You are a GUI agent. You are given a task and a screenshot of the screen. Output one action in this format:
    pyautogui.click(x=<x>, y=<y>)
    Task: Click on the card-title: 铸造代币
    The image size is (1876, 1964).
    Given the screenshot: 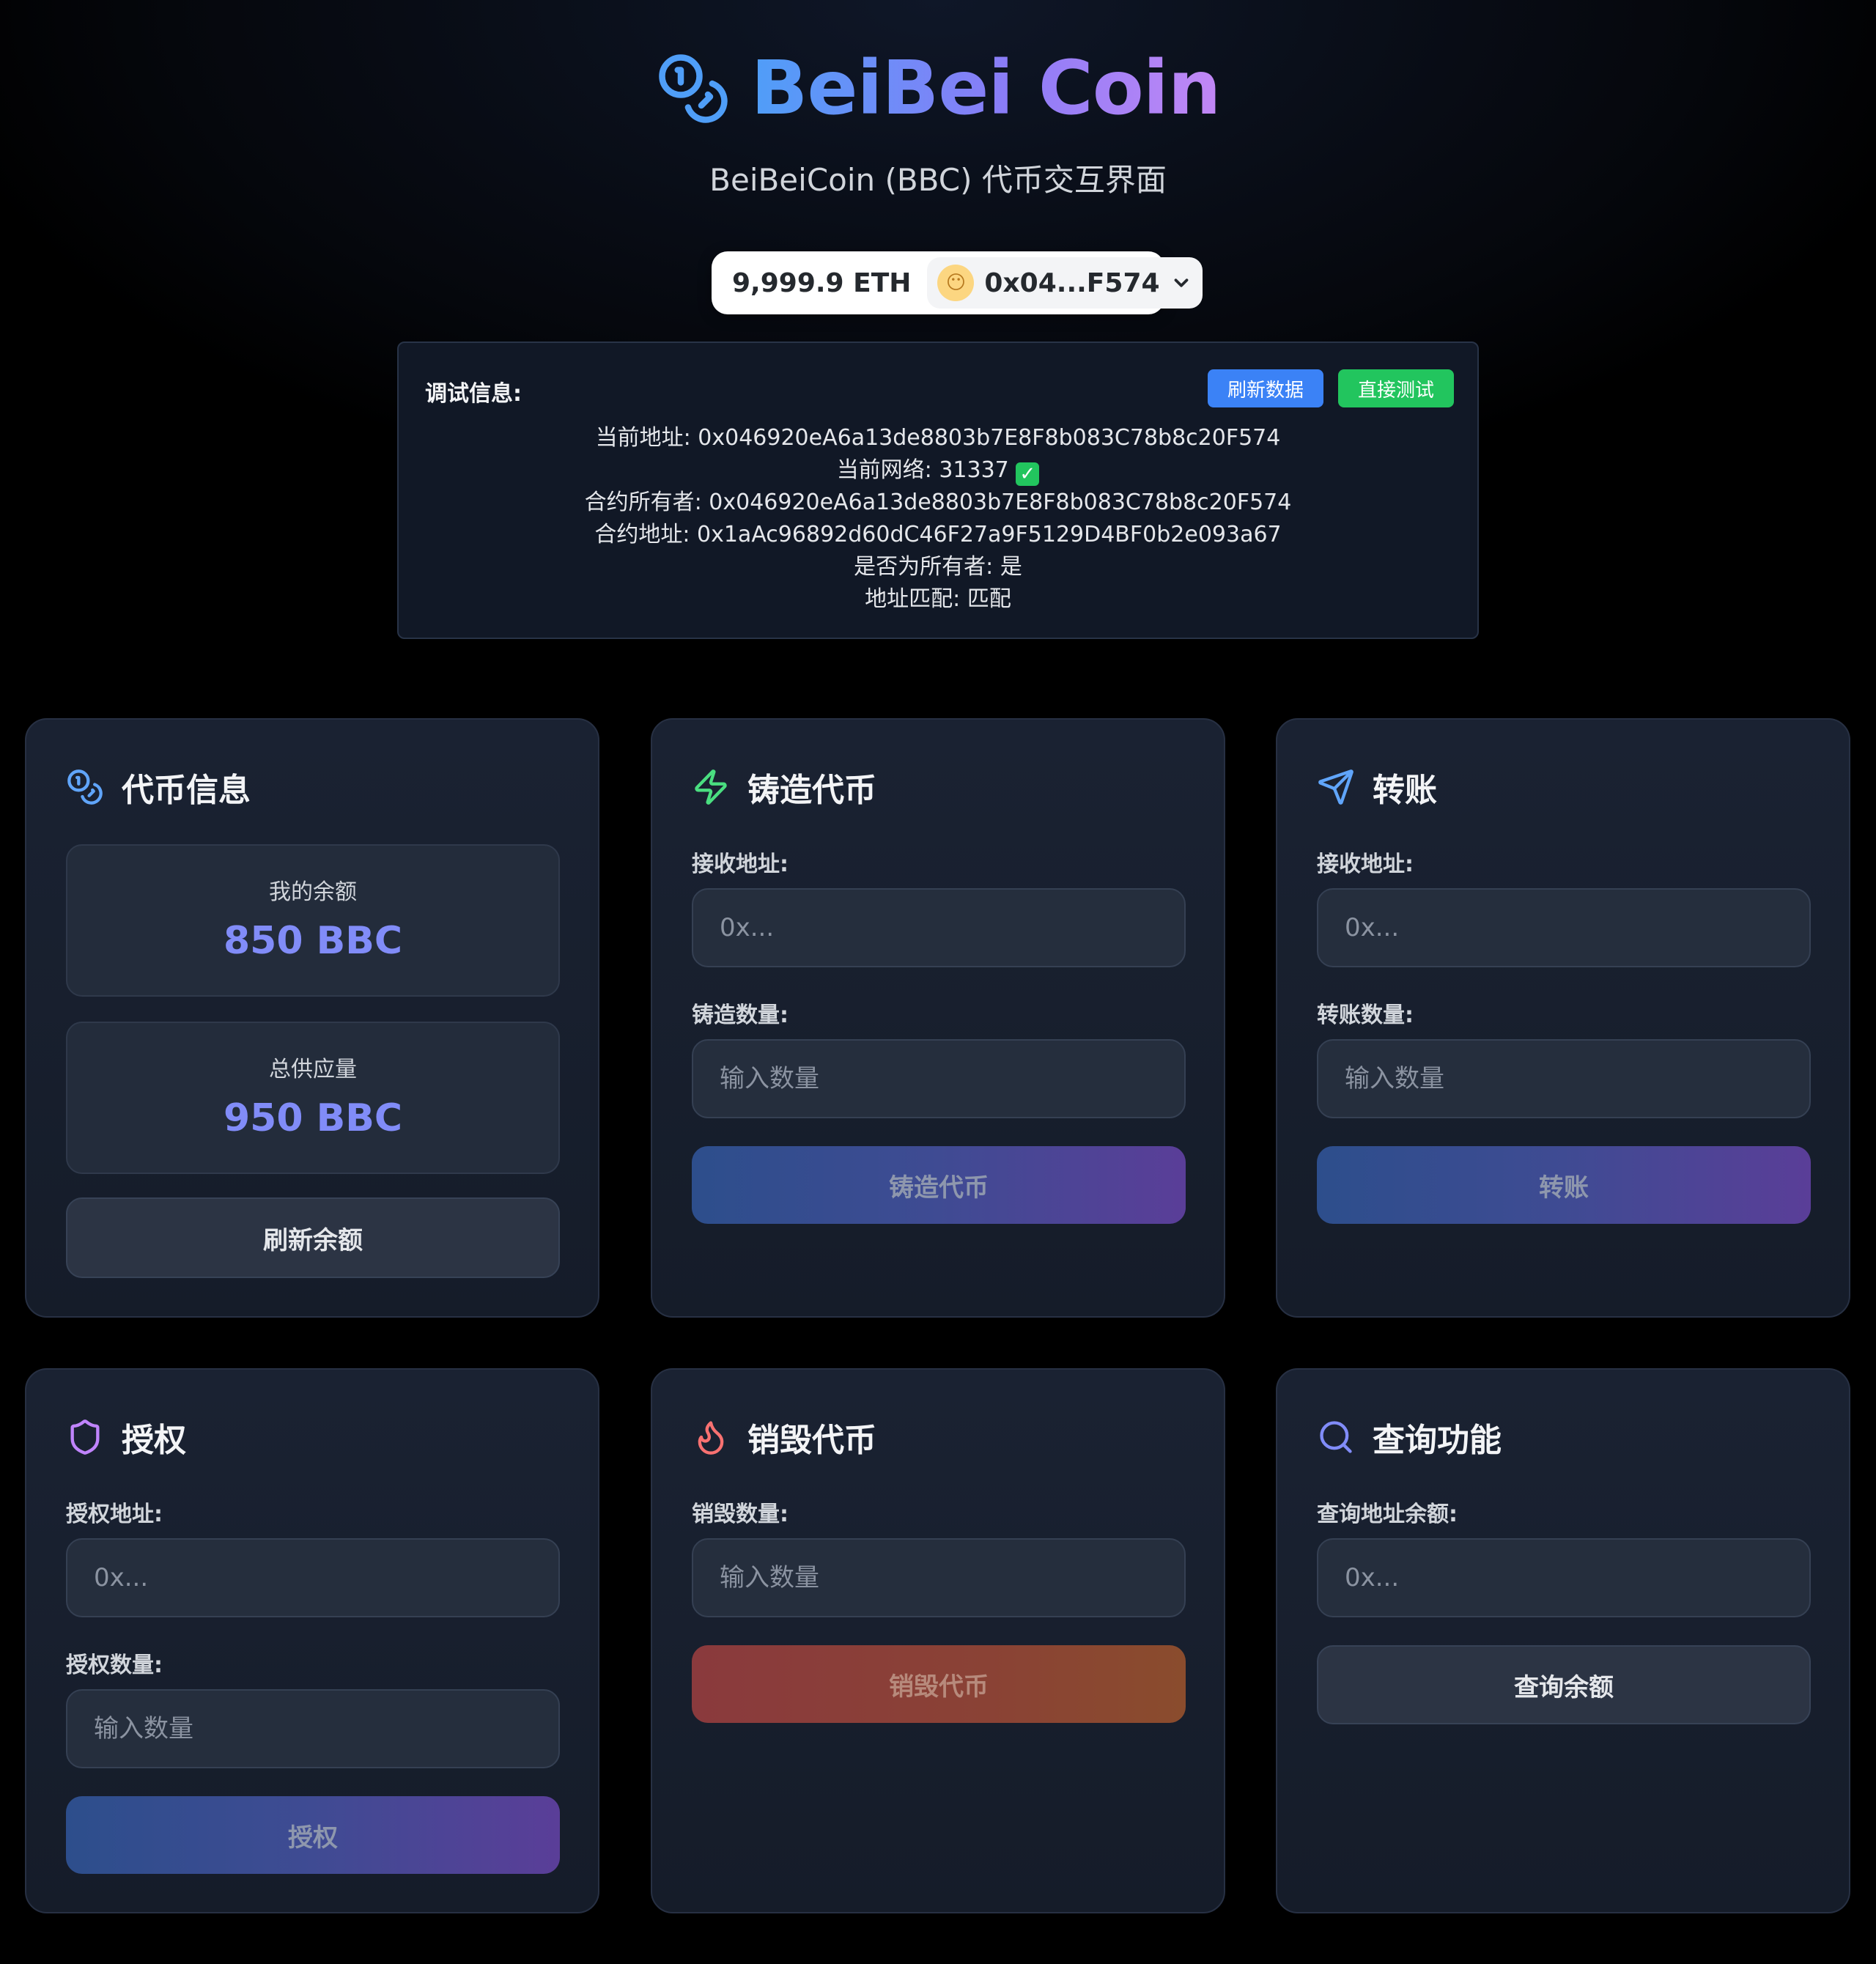 What is the action you would take?
    pyautogui.click(x=811, y=790)
    